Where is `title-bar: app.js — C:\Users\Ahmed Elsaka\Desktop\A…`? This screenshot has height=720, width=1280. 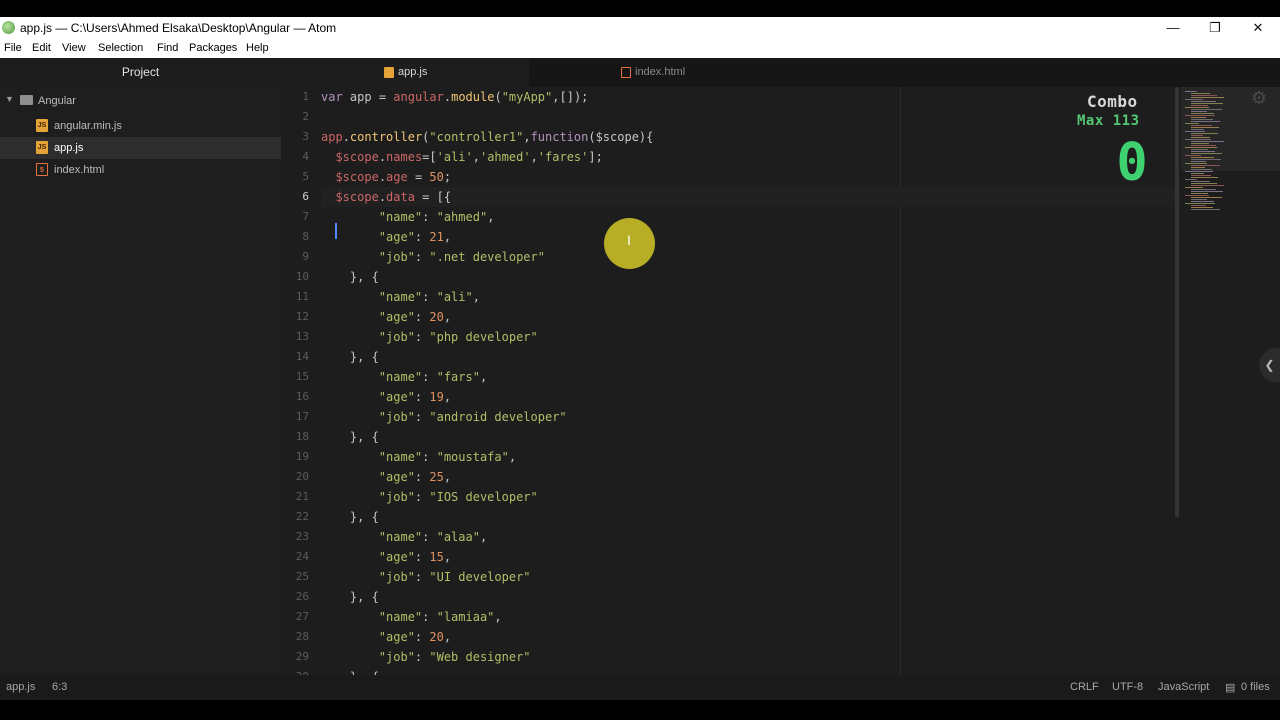 title-bar: app.js — C:\Users\Ahmed Elsaka\Desktop\A… is located at coordinates (640, 27).